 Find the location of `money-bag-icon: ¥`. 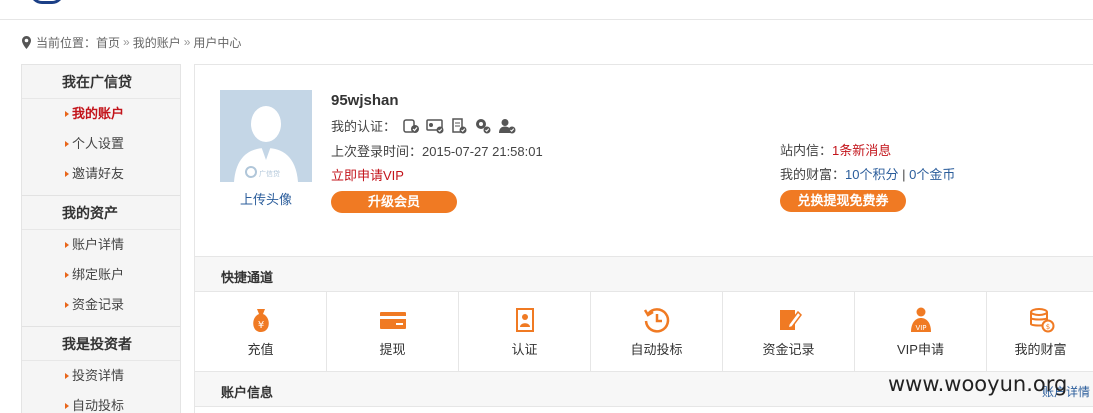

money-bag-icon: ¥ is located at coordinates (260, 320).